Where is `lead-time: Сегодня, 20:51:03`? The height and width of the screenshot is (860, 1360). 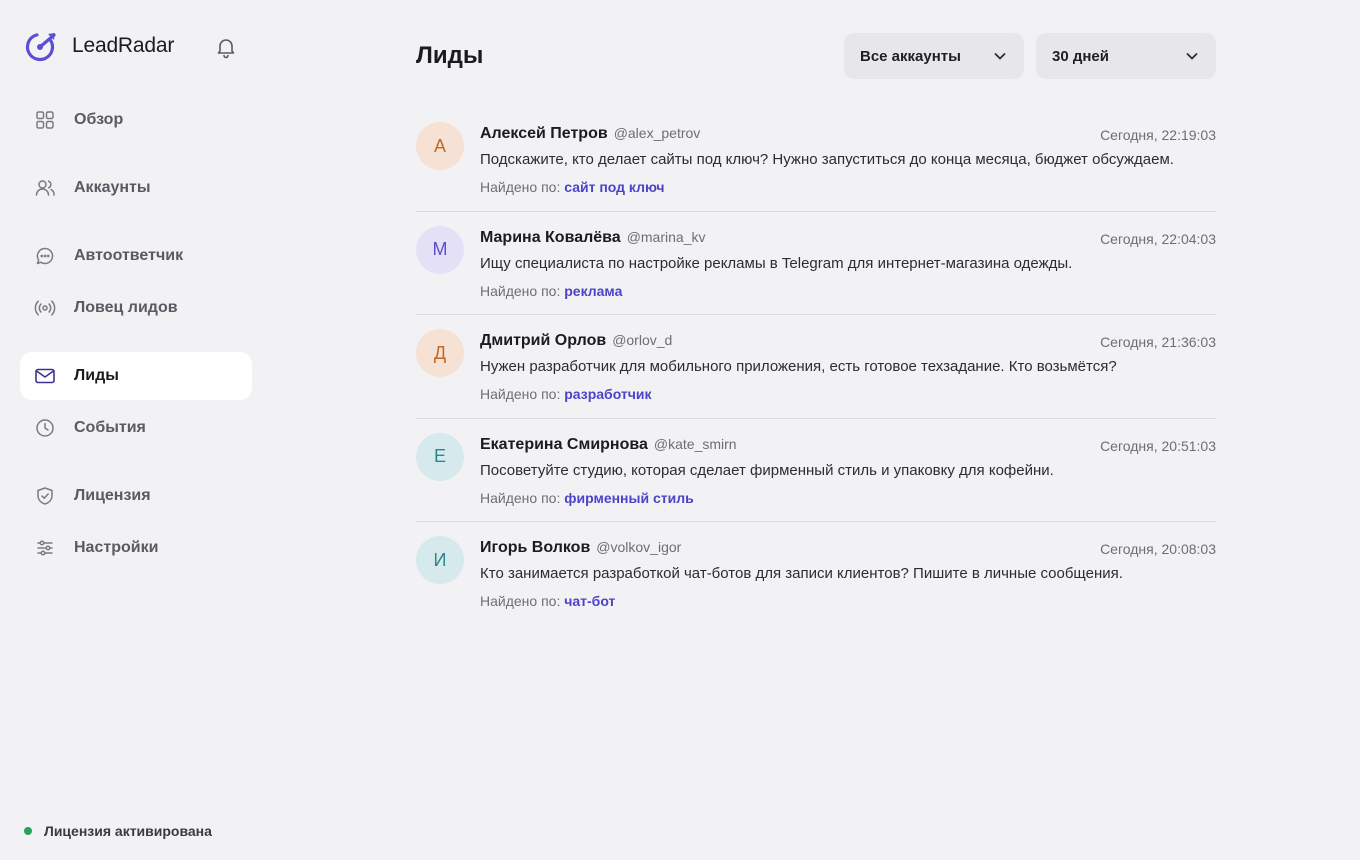
lead-time: Сегодня, 20:51:03 is located at coordinates (1158, 445).